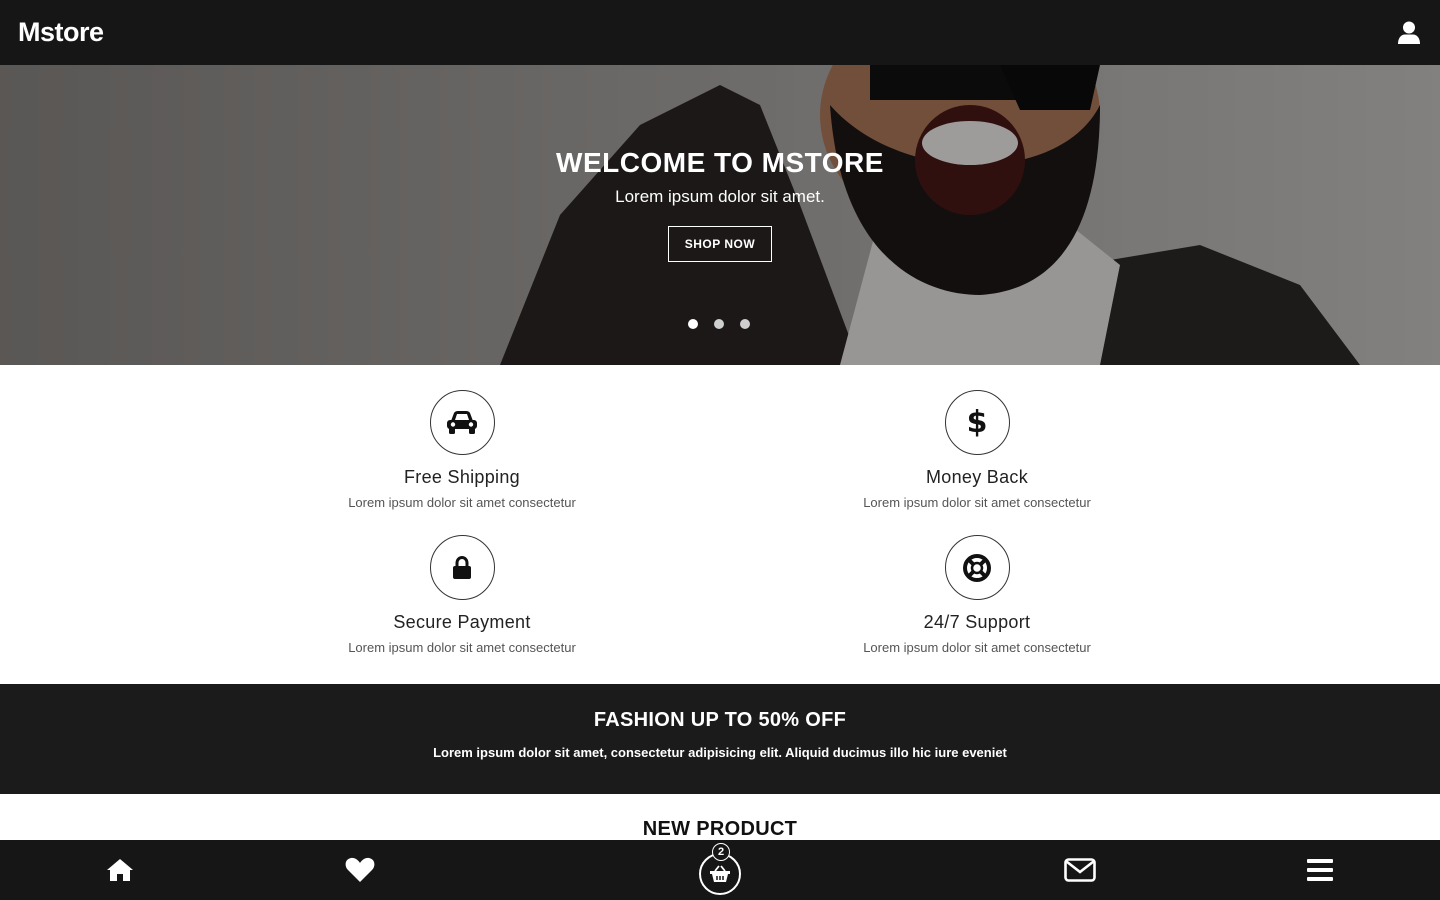 The height and width of the screenshot is (900, 1440). What do you see at coordinates (1080, 870) in the screenshot?
I see `envelope-icon` at bounding box center [1080, 870].